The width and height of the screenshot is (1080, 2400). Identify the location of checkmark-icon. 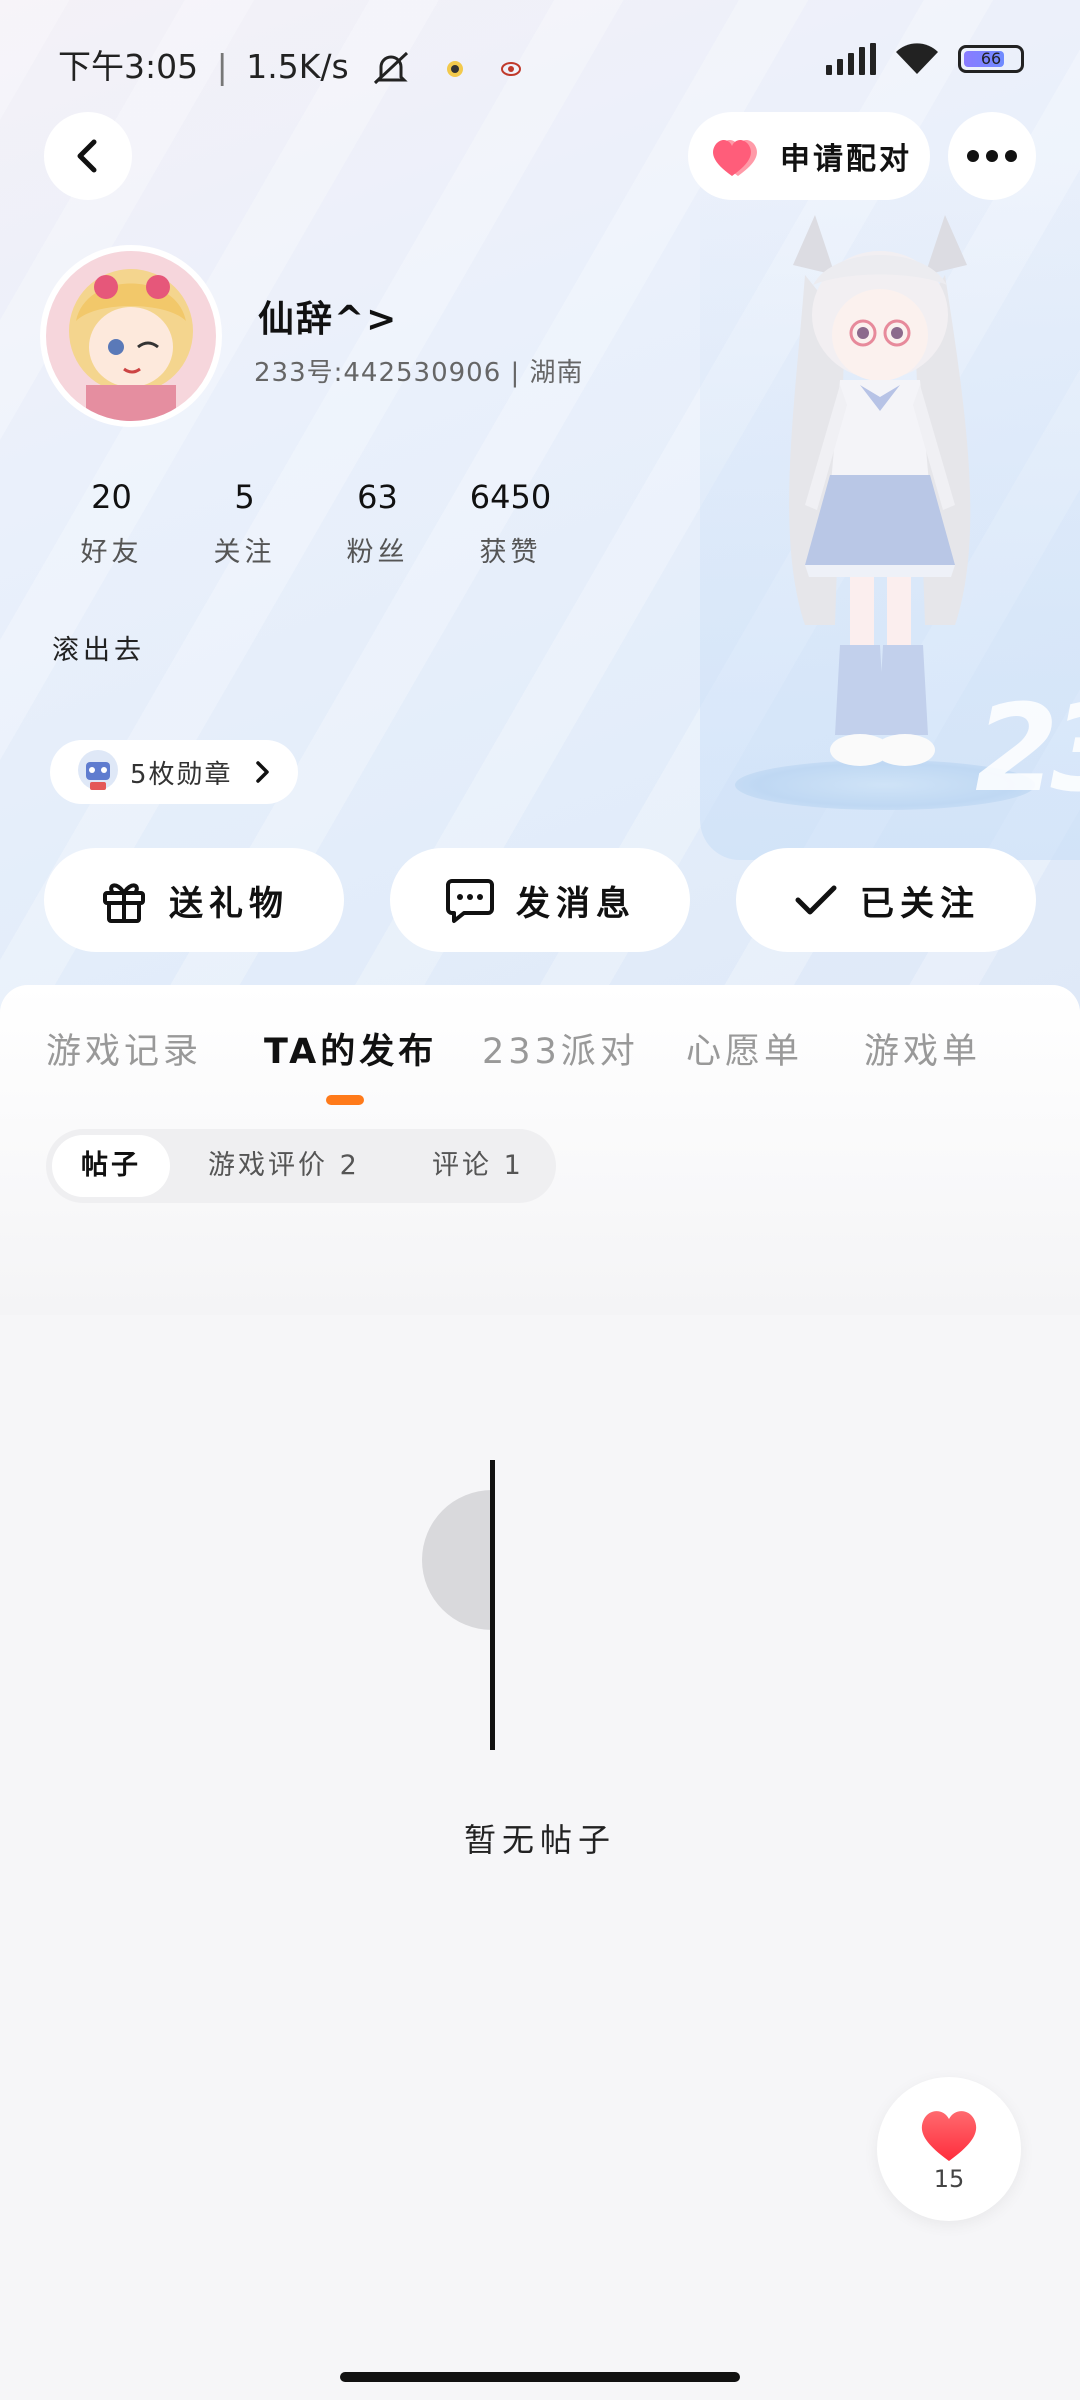
(816, 900).